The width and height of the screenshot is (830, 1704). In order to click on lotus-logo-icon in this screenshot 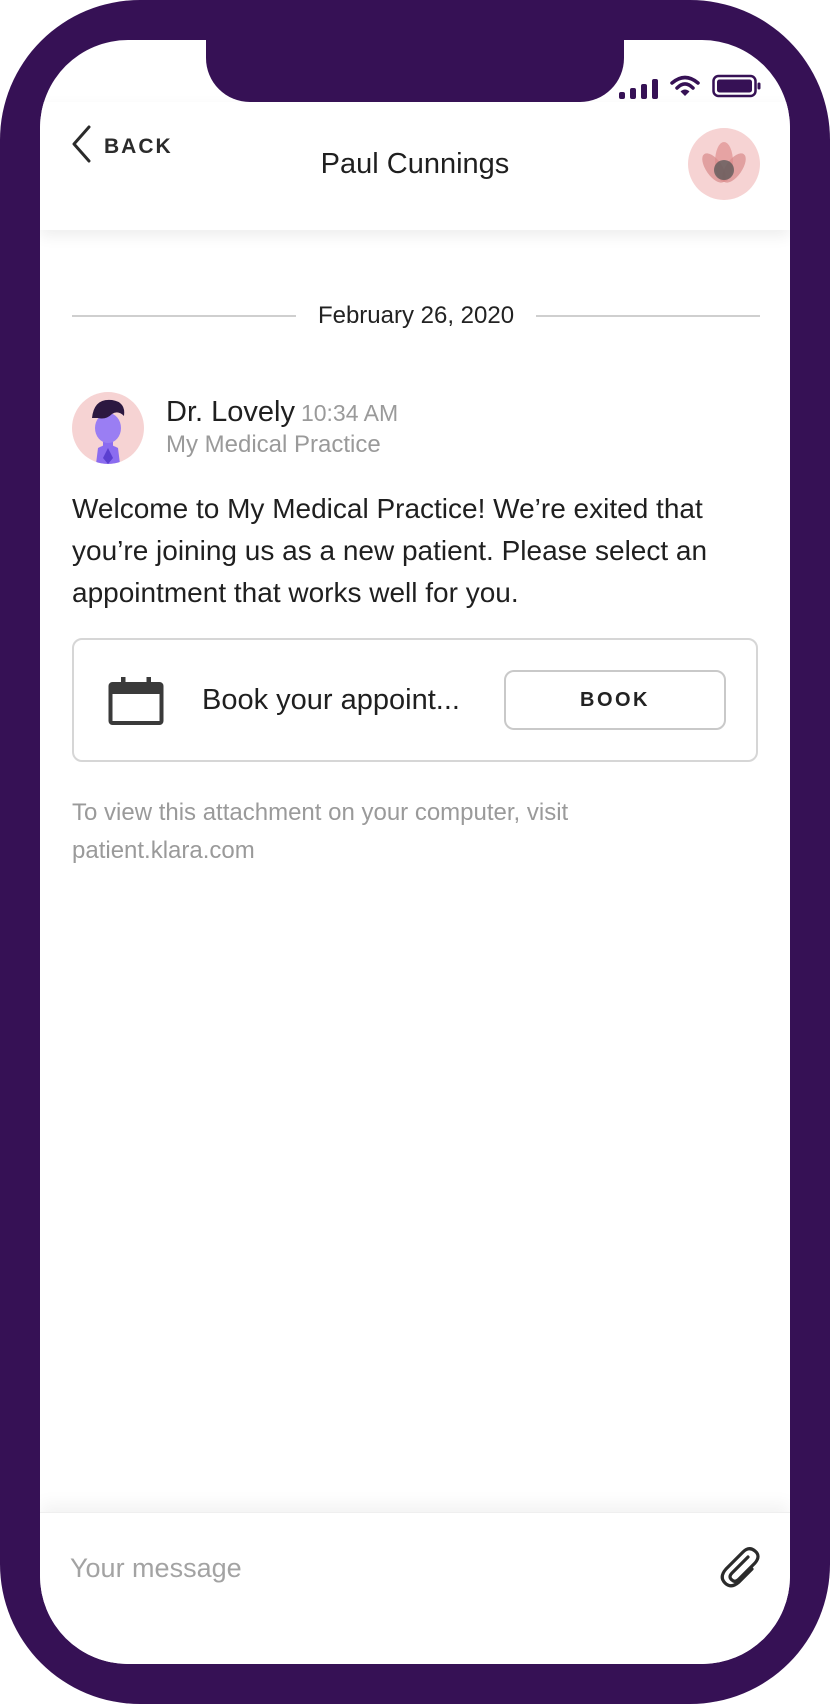, I will do `click(724, 162)`.